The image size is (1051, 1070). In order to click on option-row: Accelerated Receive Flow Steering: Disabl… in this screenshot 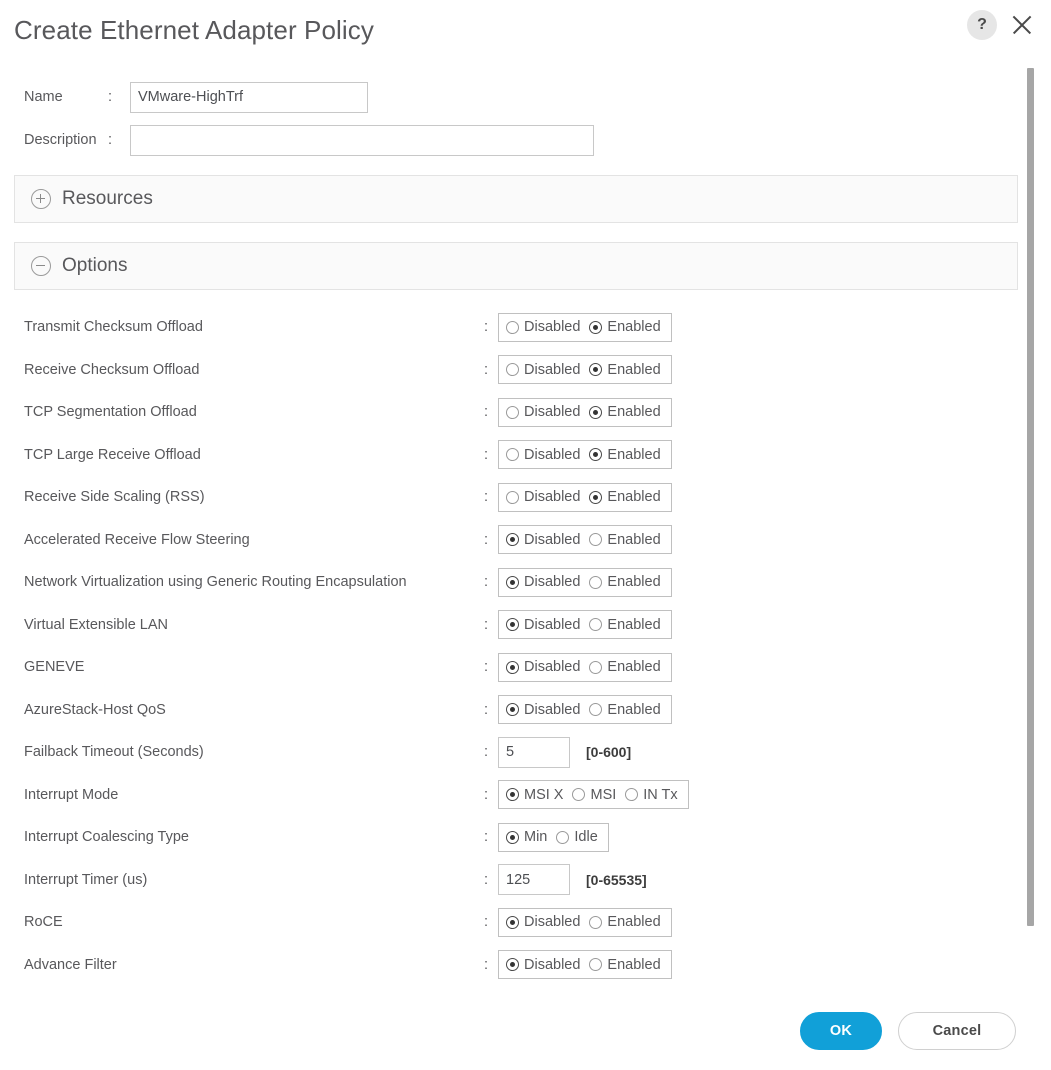, I will do `click(516, 540)`.